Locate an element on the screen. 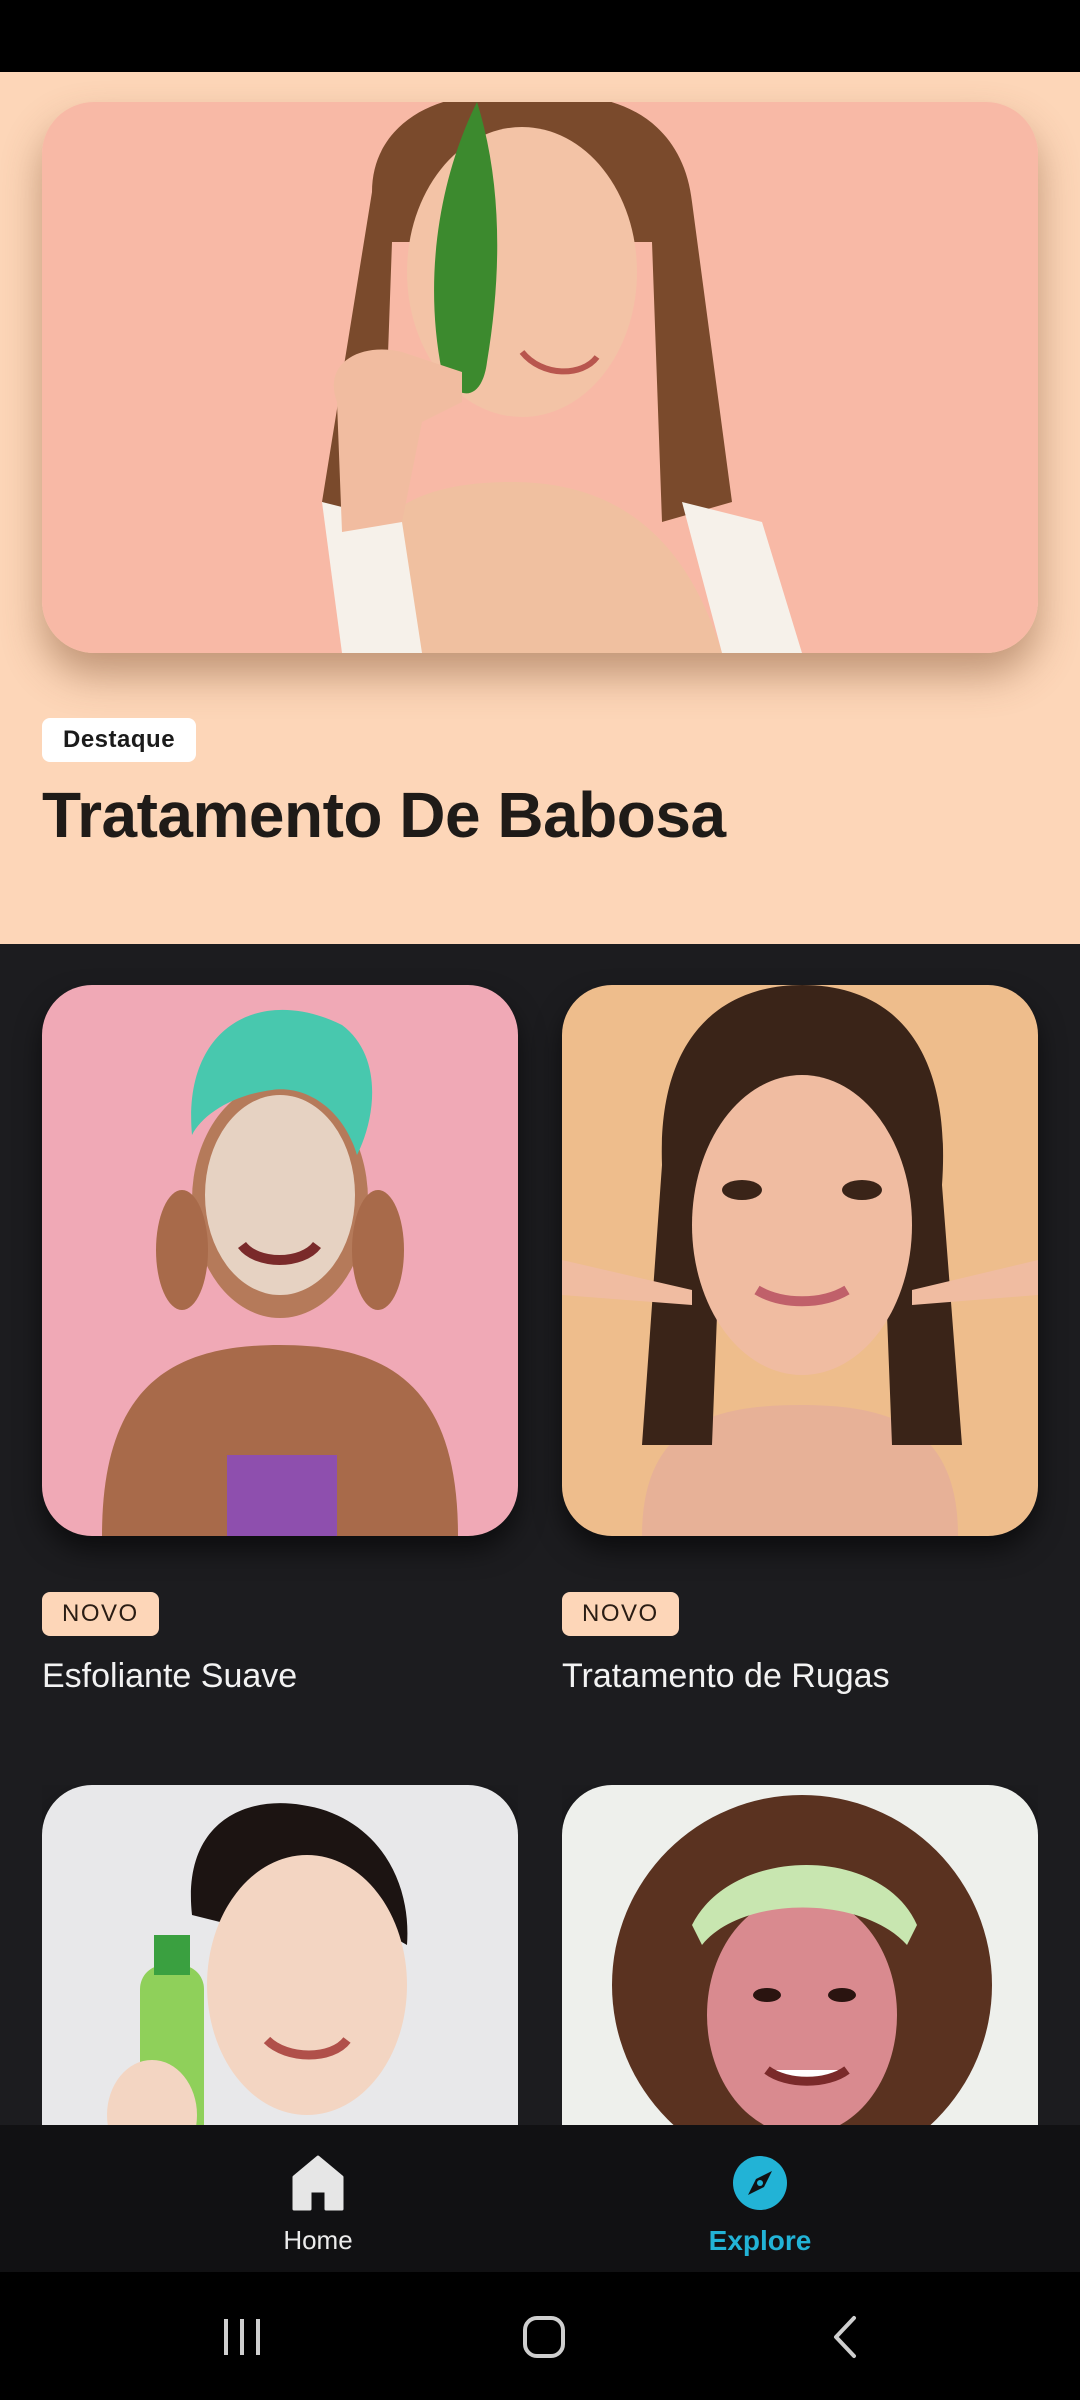 The height and width of the screenshot is (2400, 1080). system-navigation-bar is located at coordinates (540, 2336).